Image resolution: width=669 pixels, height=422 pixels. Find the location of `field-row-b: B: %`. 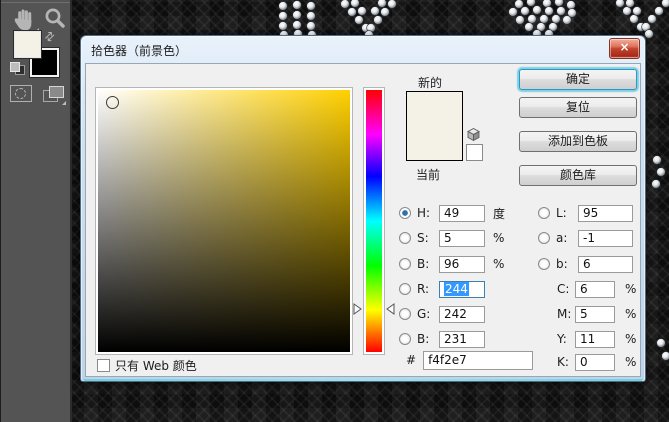

field-row-b: B: % is located at coordinates (451, 264).